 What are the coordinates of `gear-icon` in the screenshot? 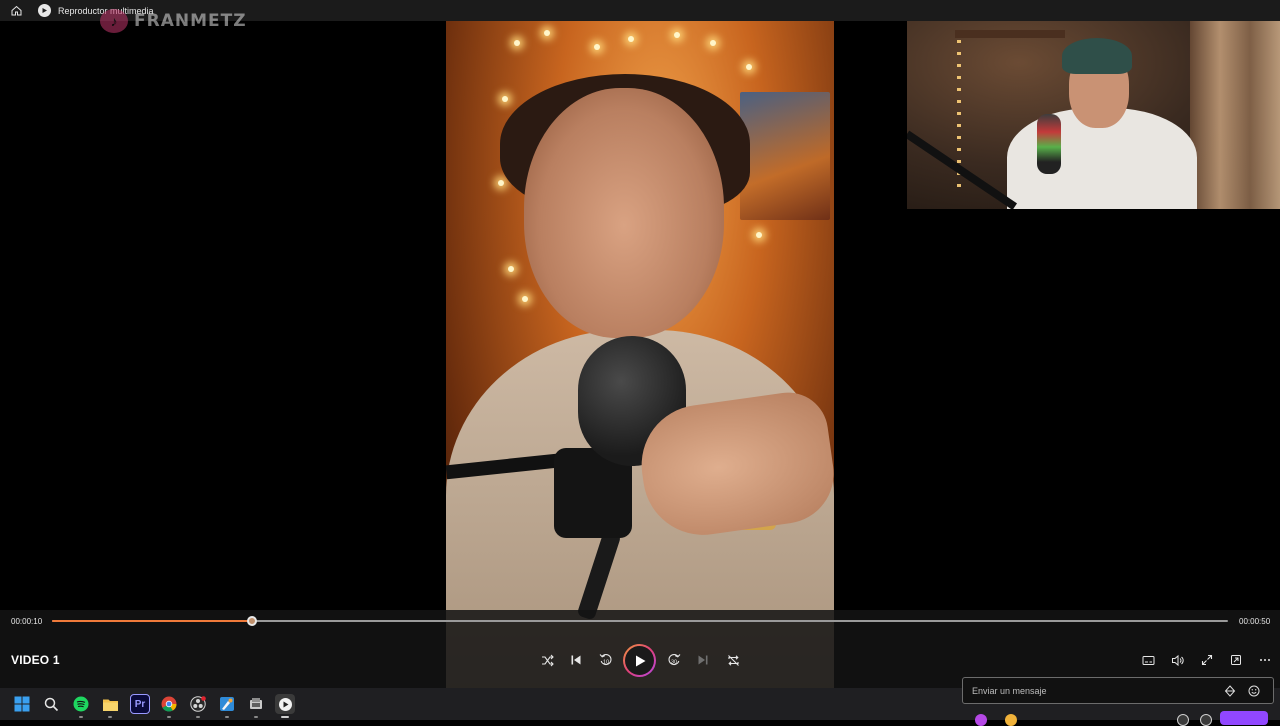 It's located at (1206, 720).